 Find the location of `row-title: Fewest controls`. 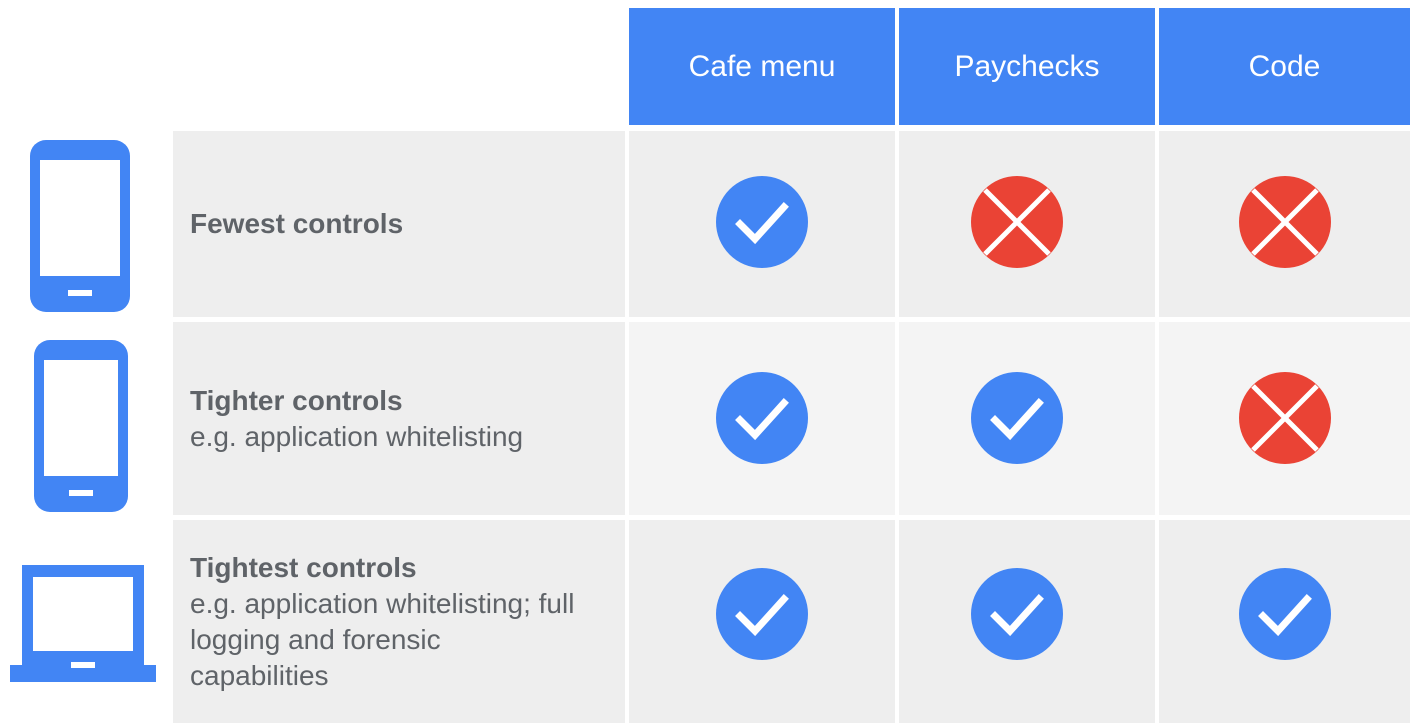

row-title: Fewest controls is located at coordinates (297, 223).